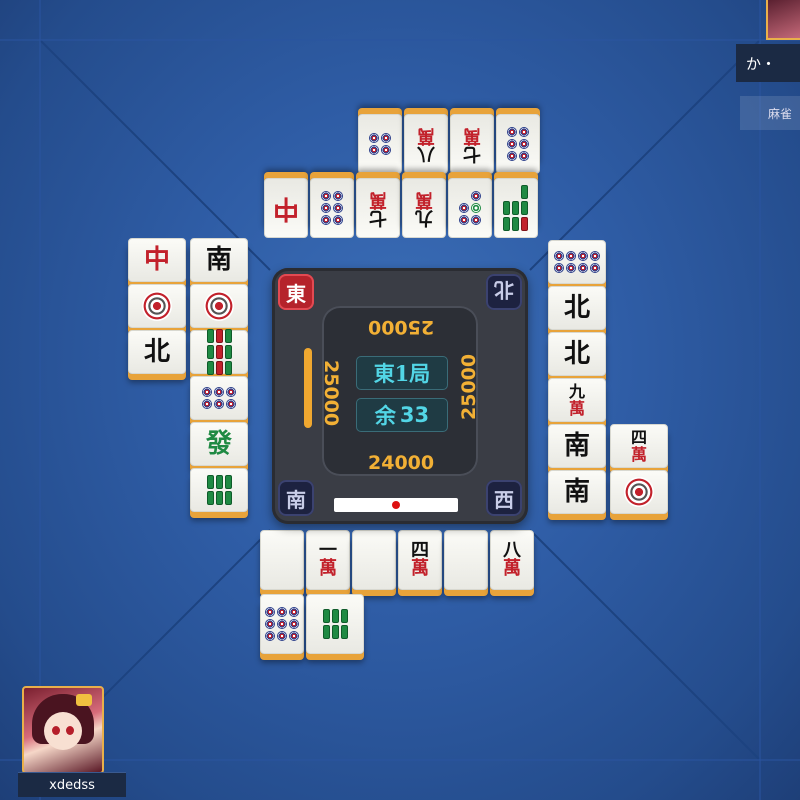 The height and width of the screenshot is (800, 800). I want to click on round-indicator: 東1局, so click(402, 373).